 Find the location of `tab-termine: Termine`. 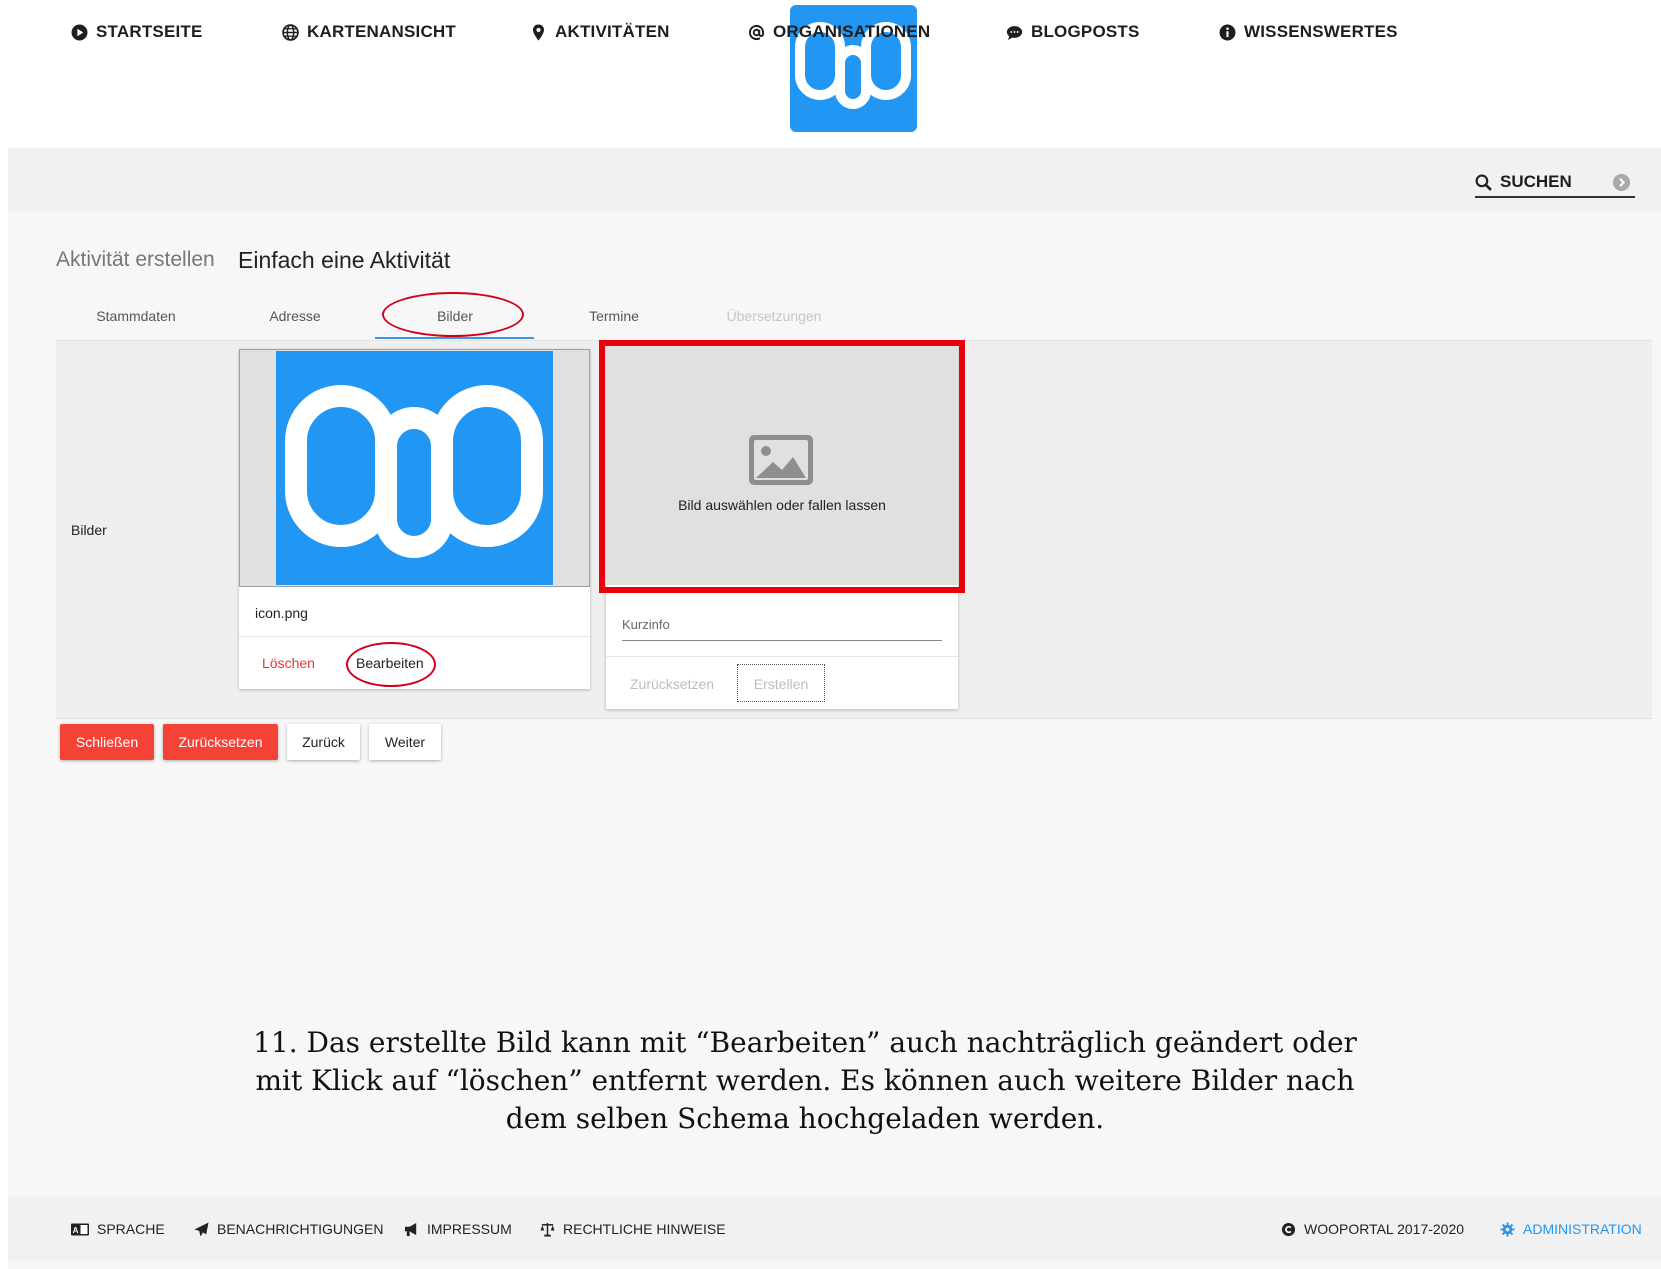

tab-termine: Termine is located at coordinates (614, 320).